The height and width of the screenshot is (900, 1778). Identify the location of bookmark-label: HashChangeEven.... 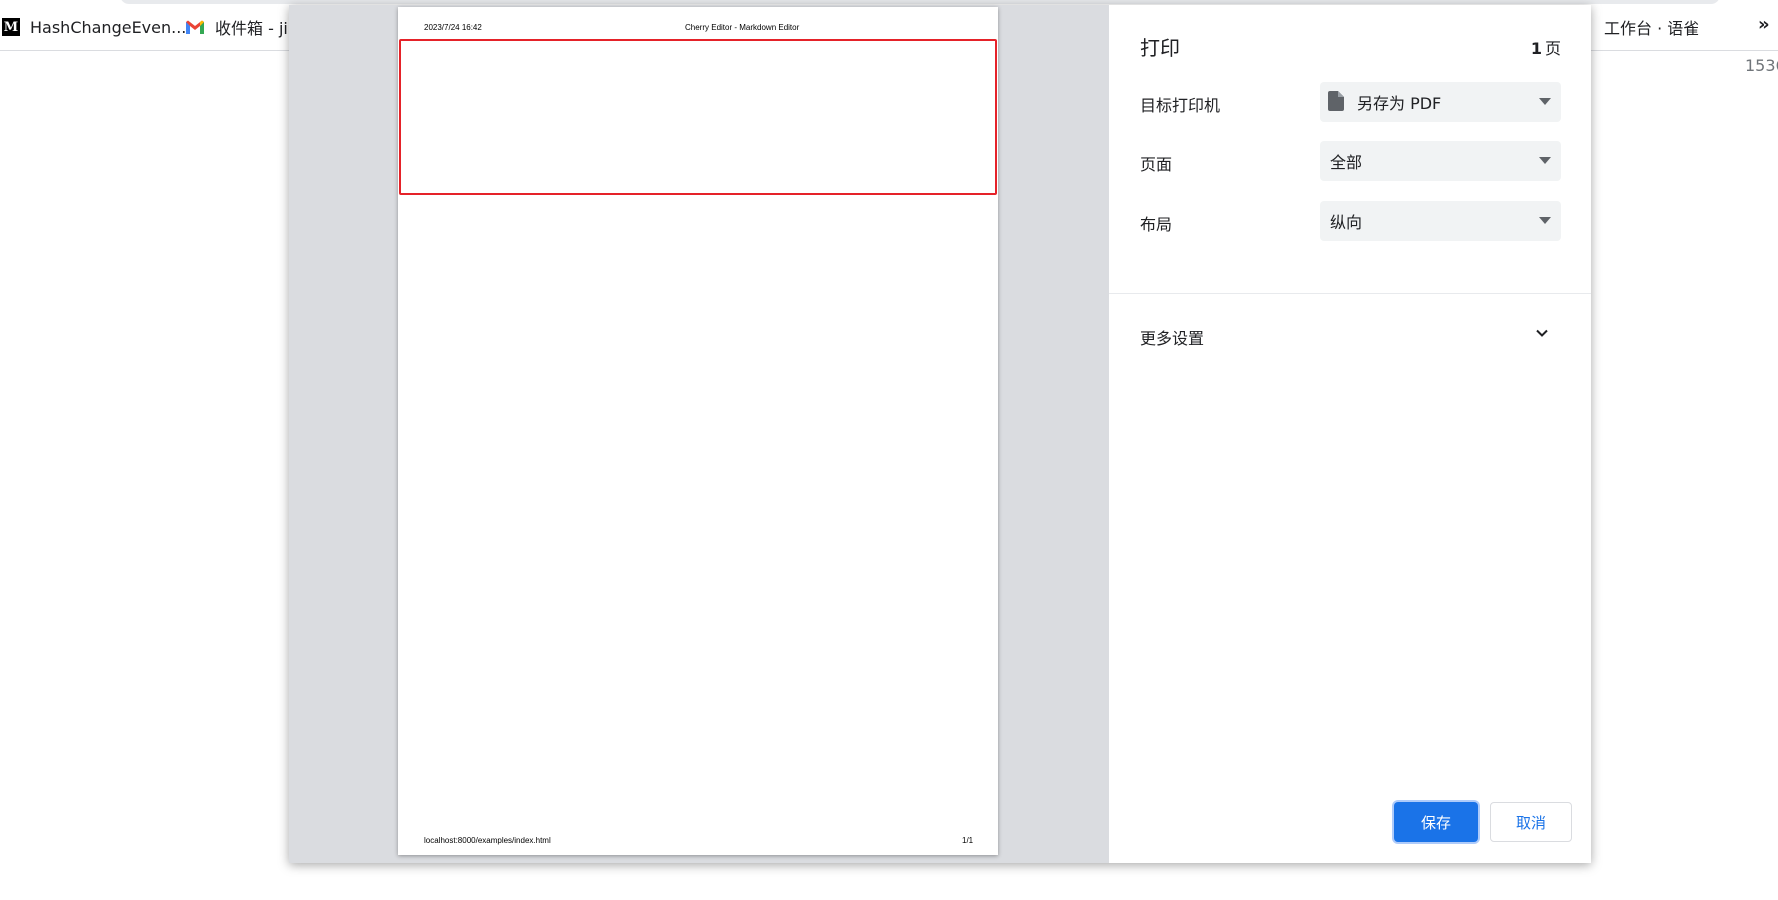
(108, 27).